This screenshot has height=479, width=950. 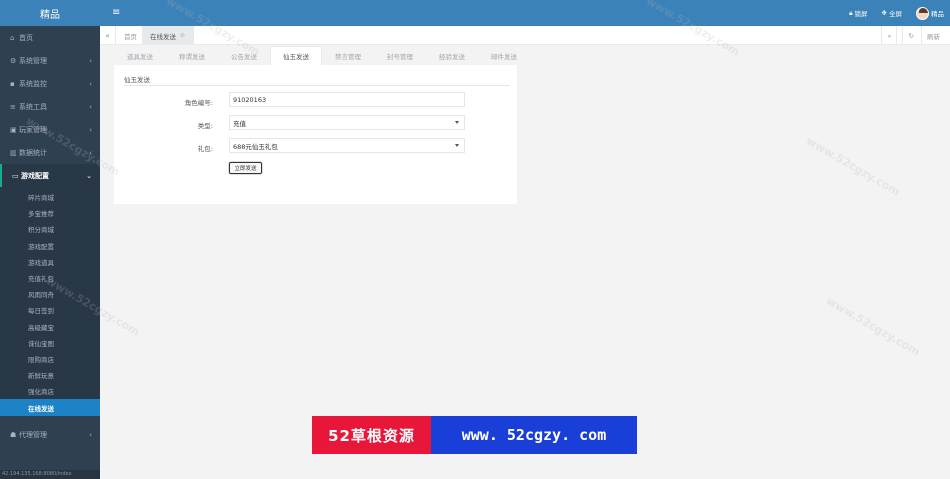 I want to click on lock-screen-button: 🔒︎ 锁屏, so click(x=858, y=13).